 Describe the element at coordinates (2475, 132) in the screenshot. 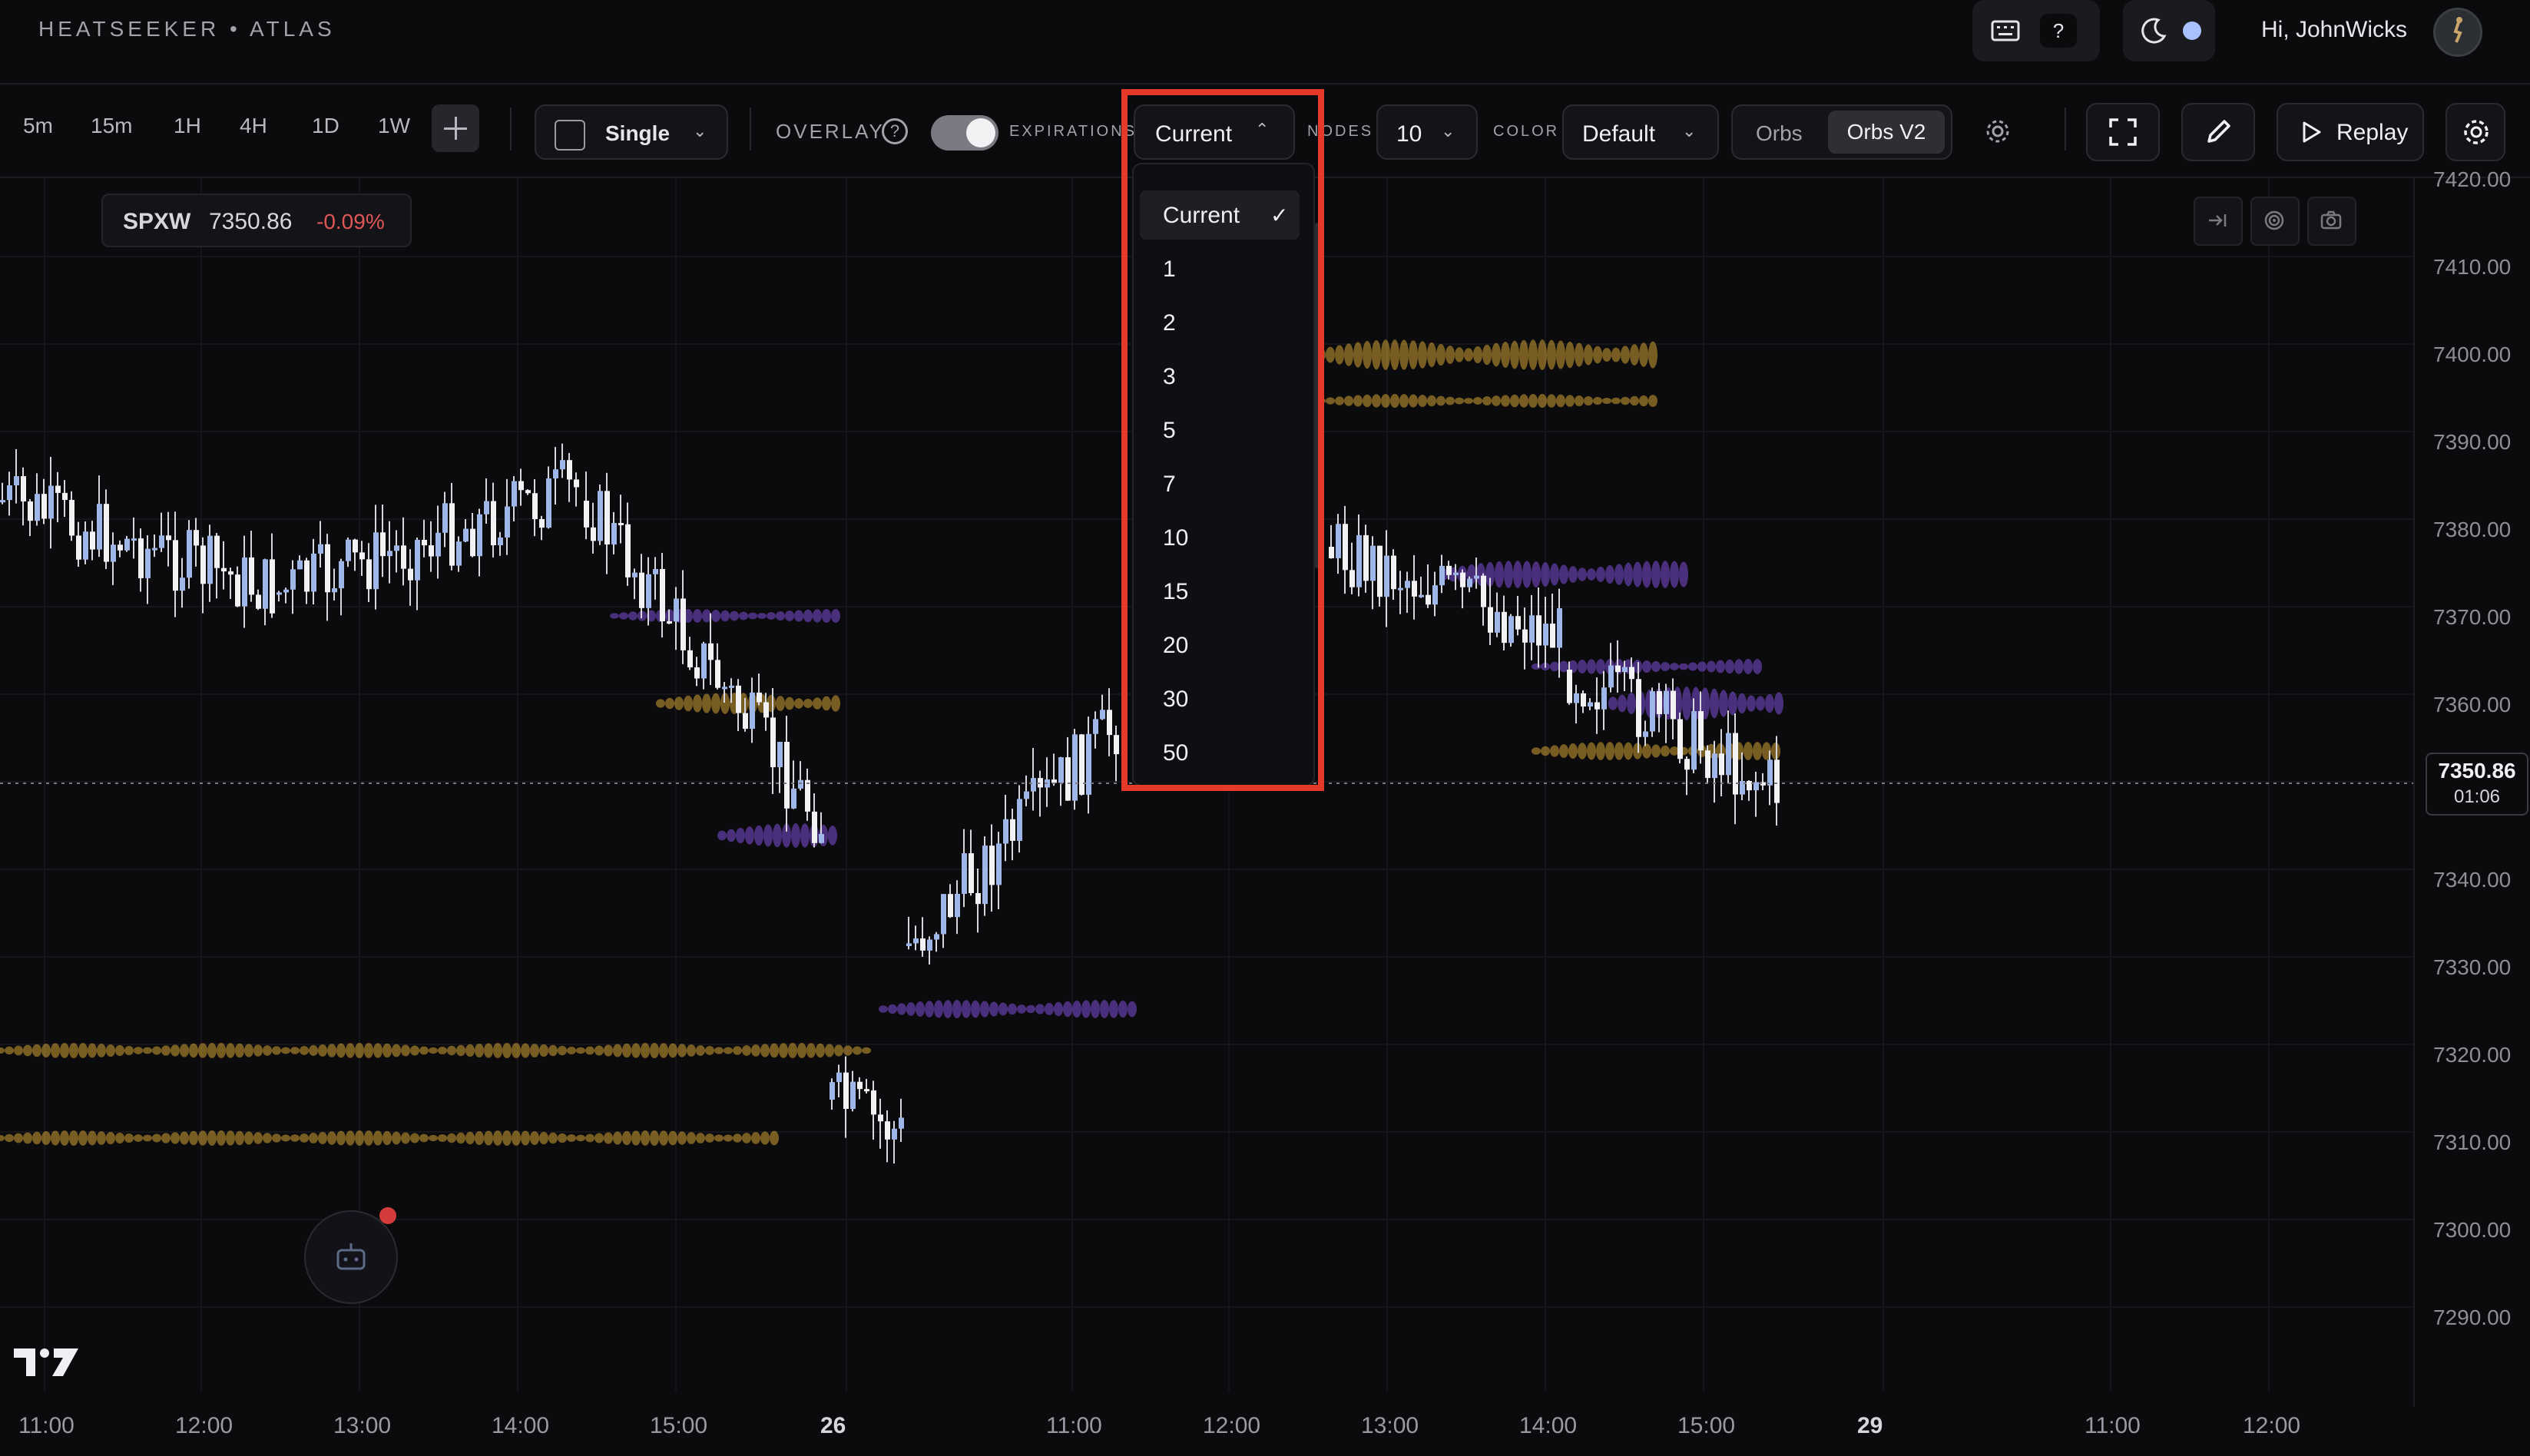

I see `settings-button` at that location.